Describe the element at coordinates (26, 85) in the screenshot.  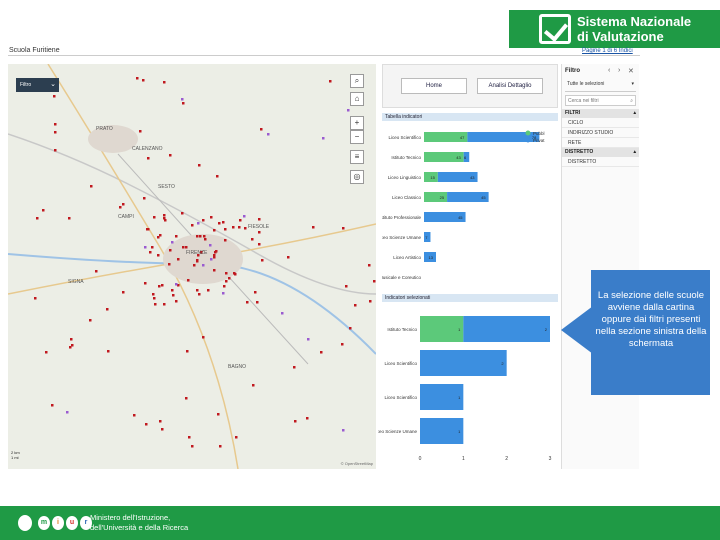
I see `dropdown-label: Filtro` at that location.